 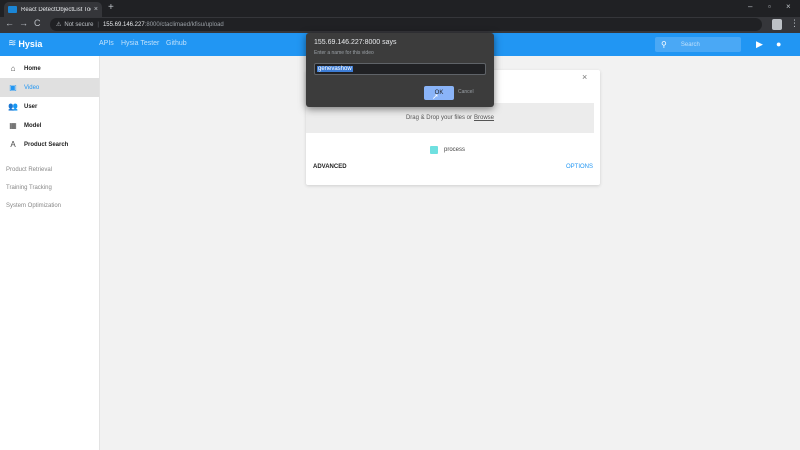 I want to click on menu-icon: ⋮, so click(x=794, y=23).